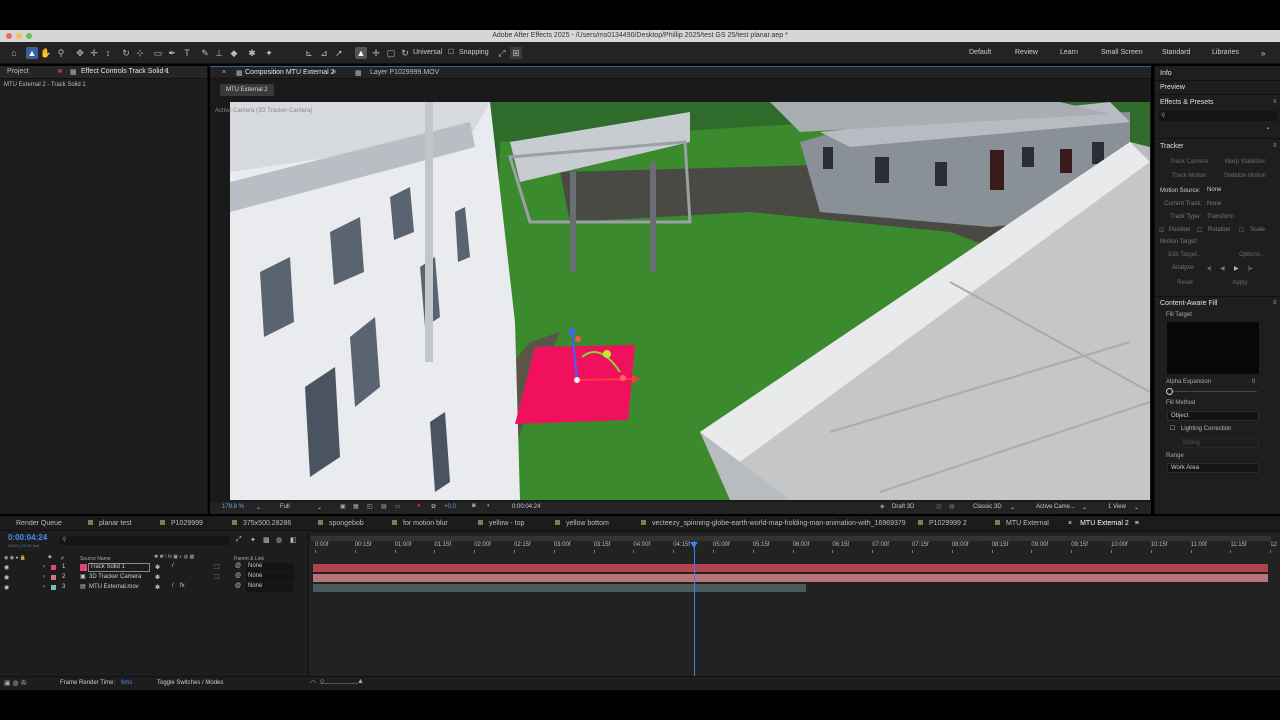  I want to click on track-camera-button: Track Camera, so click(1189, 162).